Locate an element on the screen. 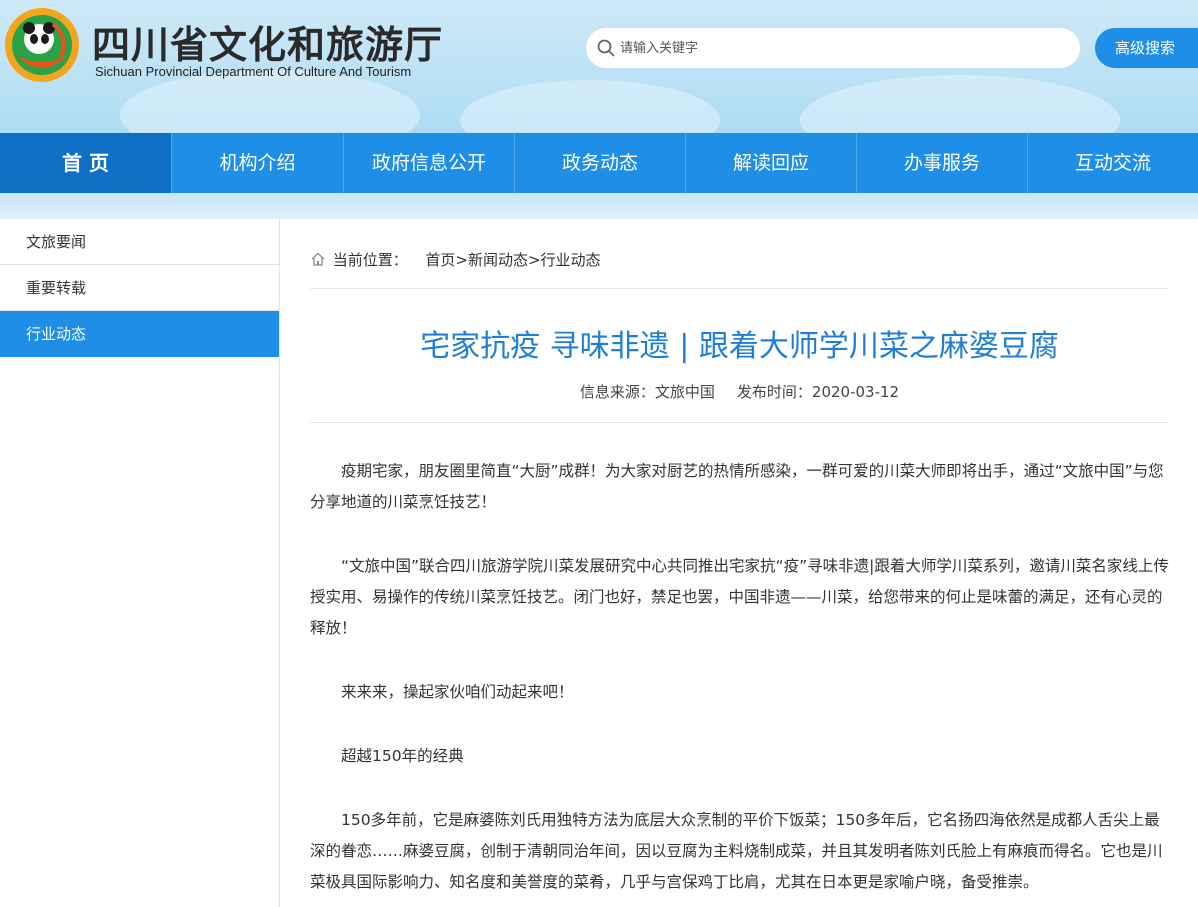  nav-item-services: 办事服务 is located at coordinates (942, 163).